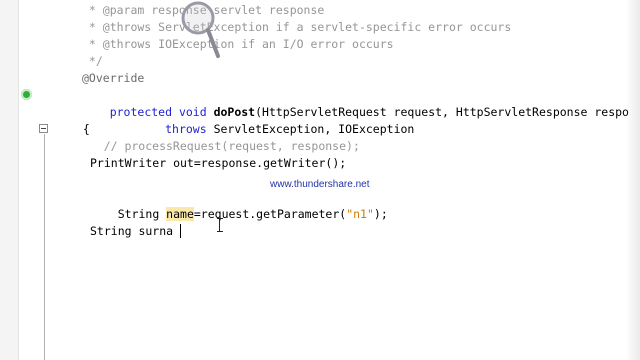 This screenshot has height=360, width=640. I want to click on text-ibeam-cursor-icon, so click(220, 225).